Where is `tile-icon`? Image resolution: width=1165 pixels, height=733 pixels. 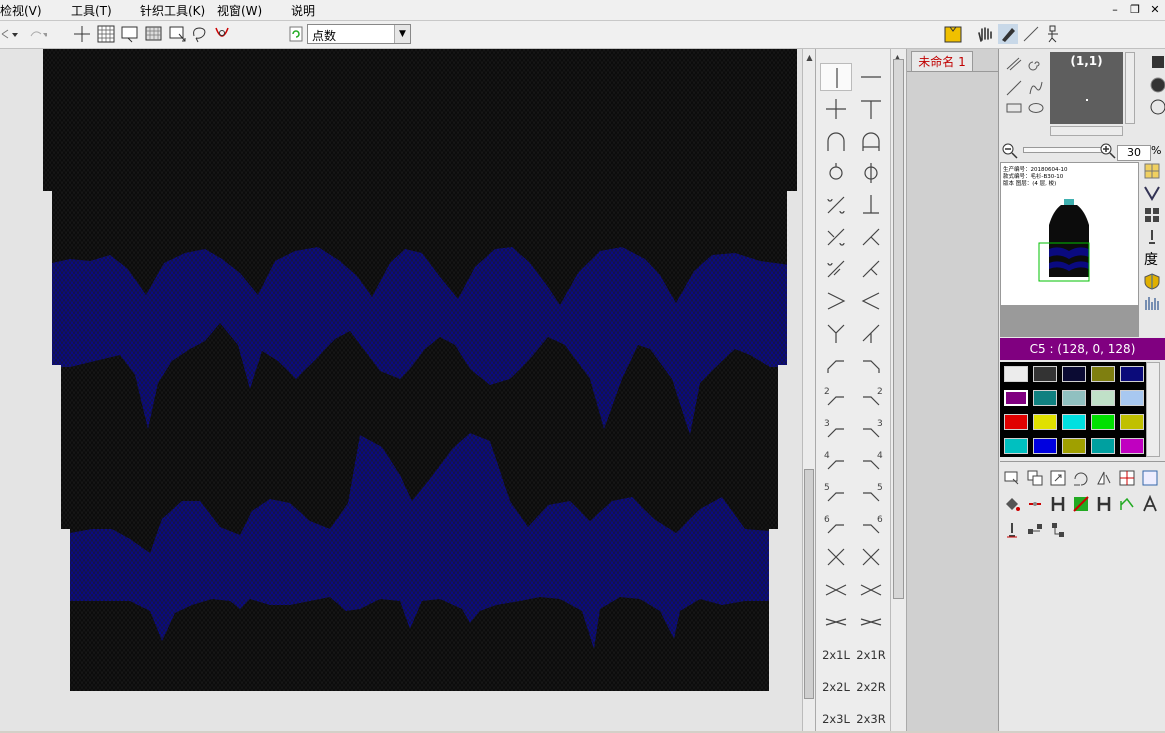
tile-icon is located at coordinates (1152, 215).